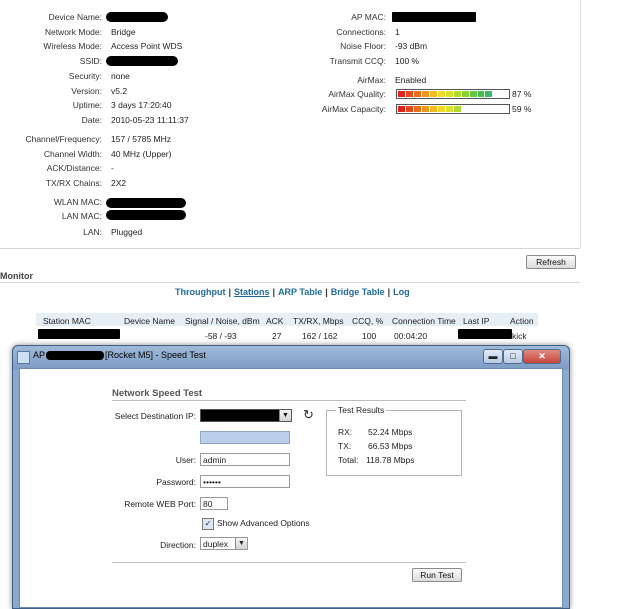 This screenshot has height=609, width=632. I want to click on remote-port-input: 80, so click(214, 503).